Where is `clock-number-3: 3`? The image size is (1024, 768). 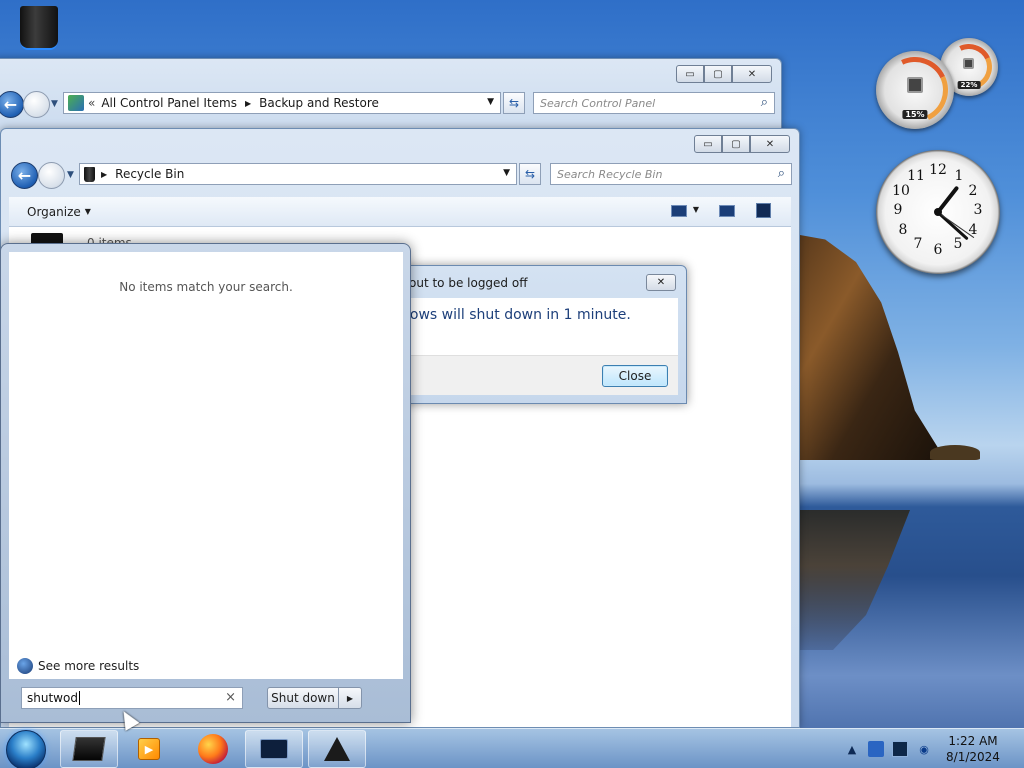
clock-number-3: 3 is located at coordinates (978, 210).